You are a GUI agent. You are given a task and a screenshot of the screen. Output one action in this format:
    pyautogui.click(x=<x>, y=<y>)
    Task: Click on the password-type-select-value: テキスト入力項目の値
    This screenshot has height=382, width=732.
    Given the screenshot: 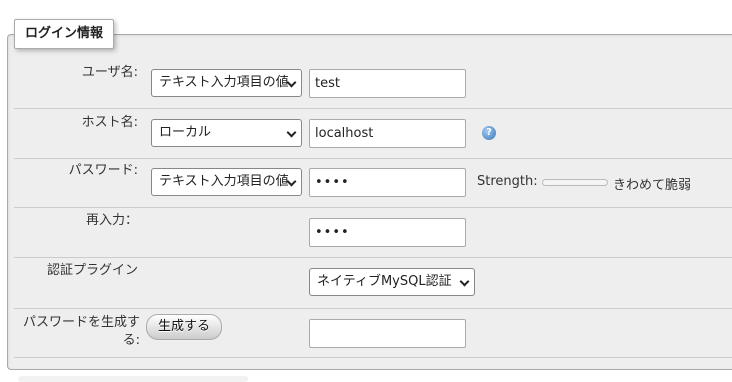 What is the action you would take?
    pyautogui.click(x=224, y=181)
    